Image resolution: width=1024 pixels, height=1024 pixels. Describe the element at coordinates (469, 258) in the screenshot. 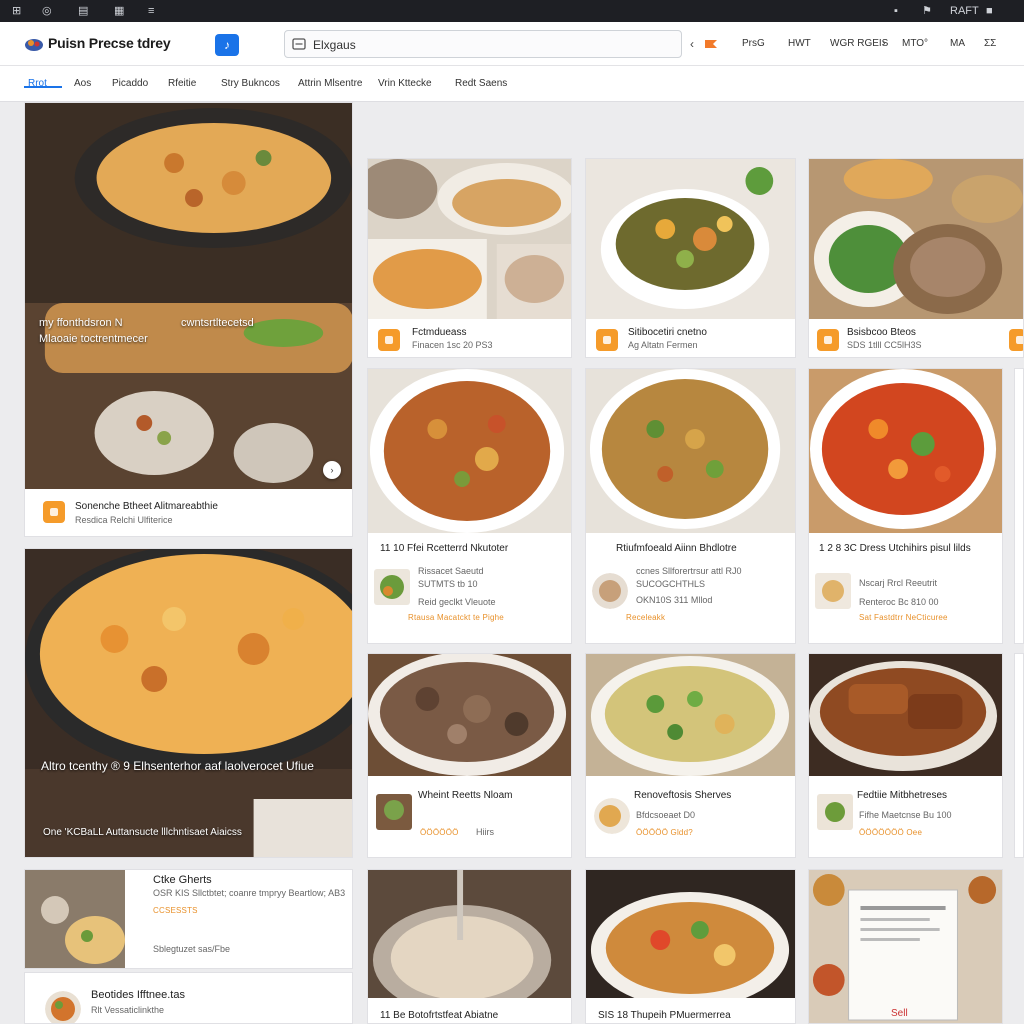

I see `recipe-card-r1c1: Fctmdueass Finacen 1sc 20 PS3` at that location.